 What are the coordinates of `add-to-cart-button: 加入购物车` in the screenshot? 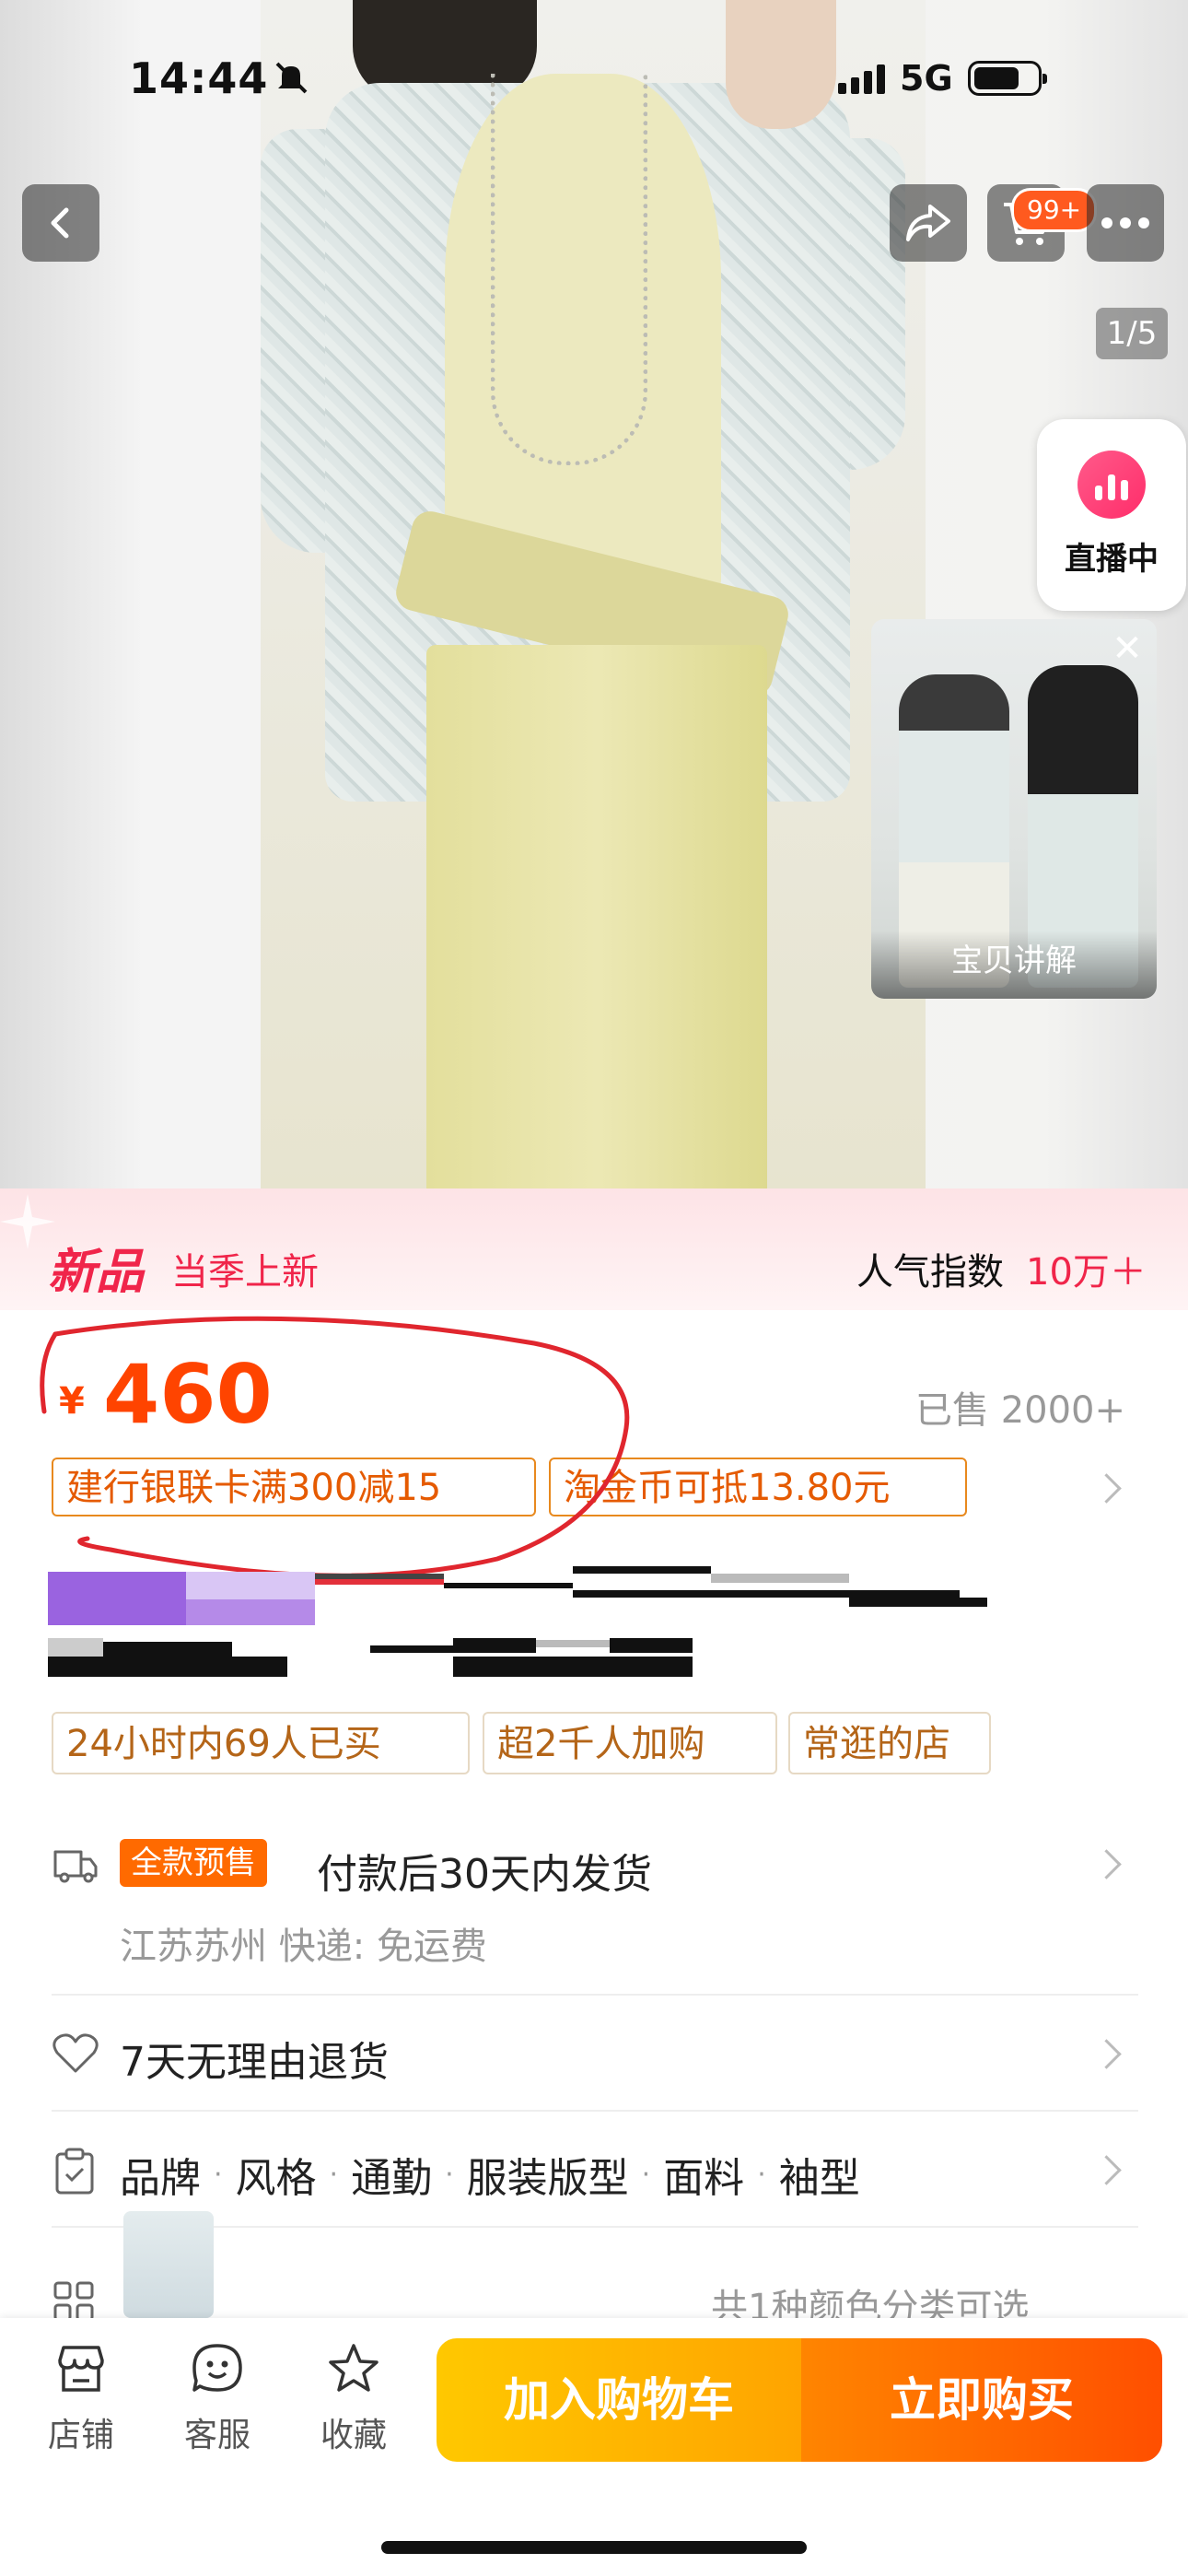 It's located at (619, 2400).